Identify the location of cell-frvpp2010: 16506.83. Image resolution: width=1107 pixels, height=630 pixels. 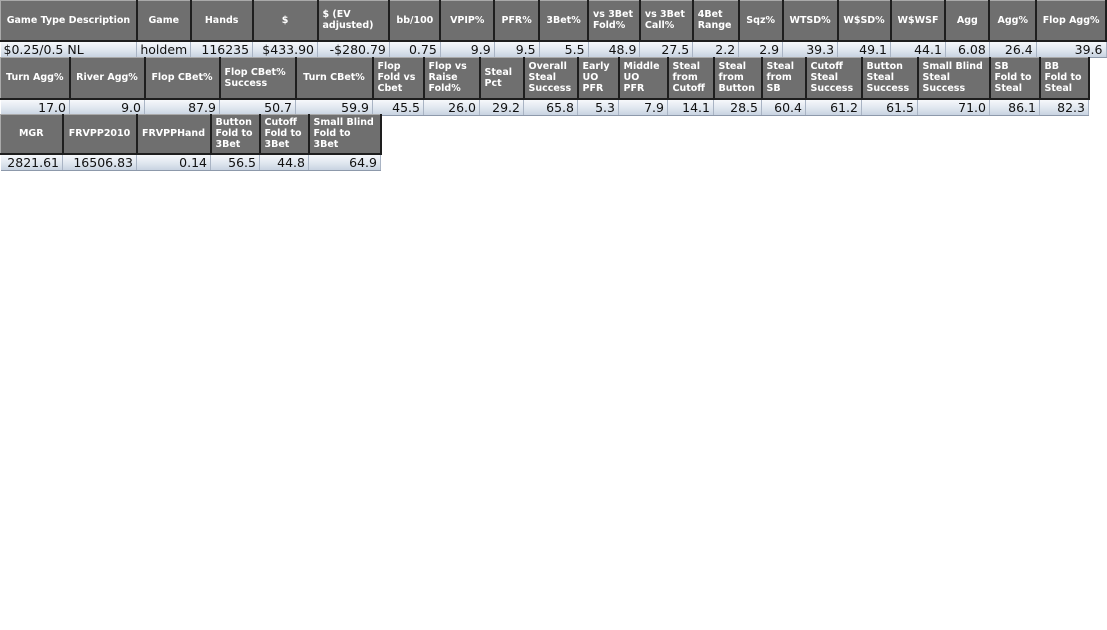
(99, 162).